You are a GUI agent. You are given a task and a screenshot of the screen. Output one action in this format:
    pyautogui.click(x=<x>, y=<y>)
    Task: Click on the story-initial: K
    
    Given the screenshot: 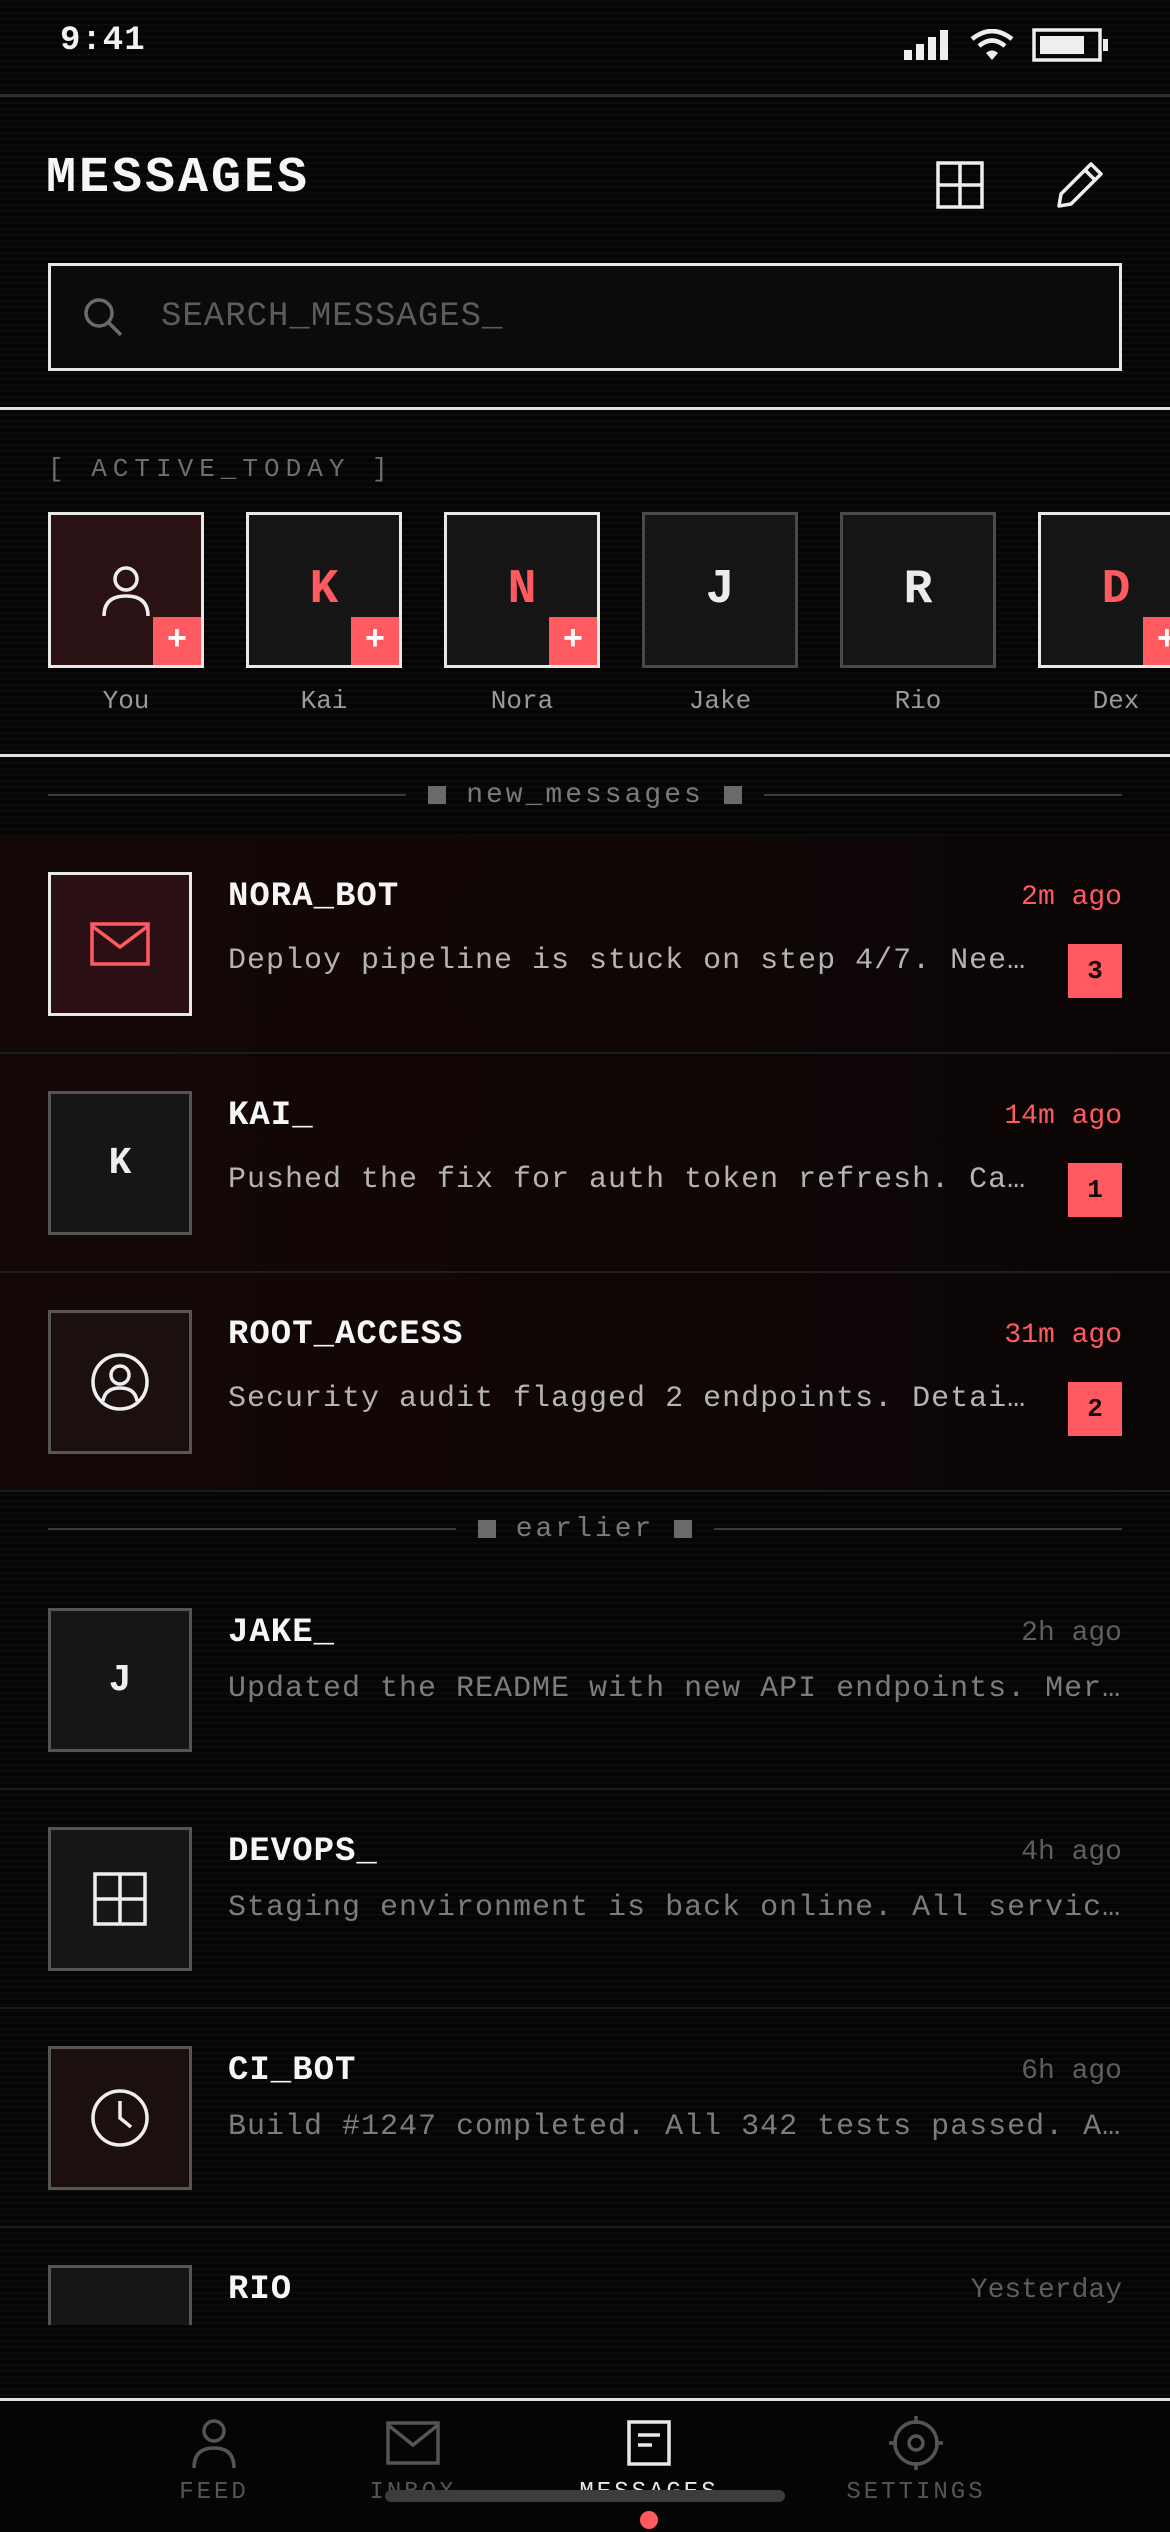 What is the action you would take?
    pyautogui.click(x=324, y=590)
    